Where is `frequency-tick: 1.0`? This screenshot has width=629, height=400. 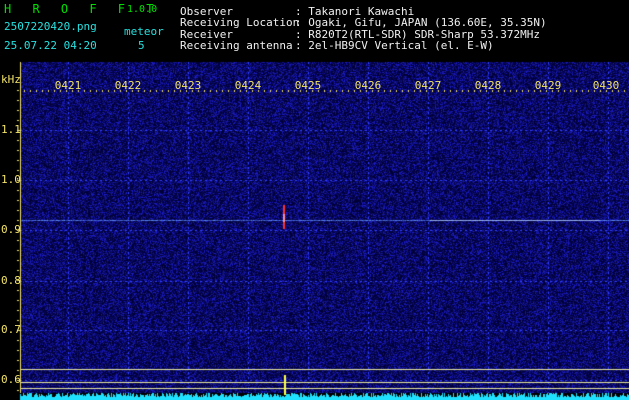
frequency-tick: 1.0 is located at coordinates (11, 179).